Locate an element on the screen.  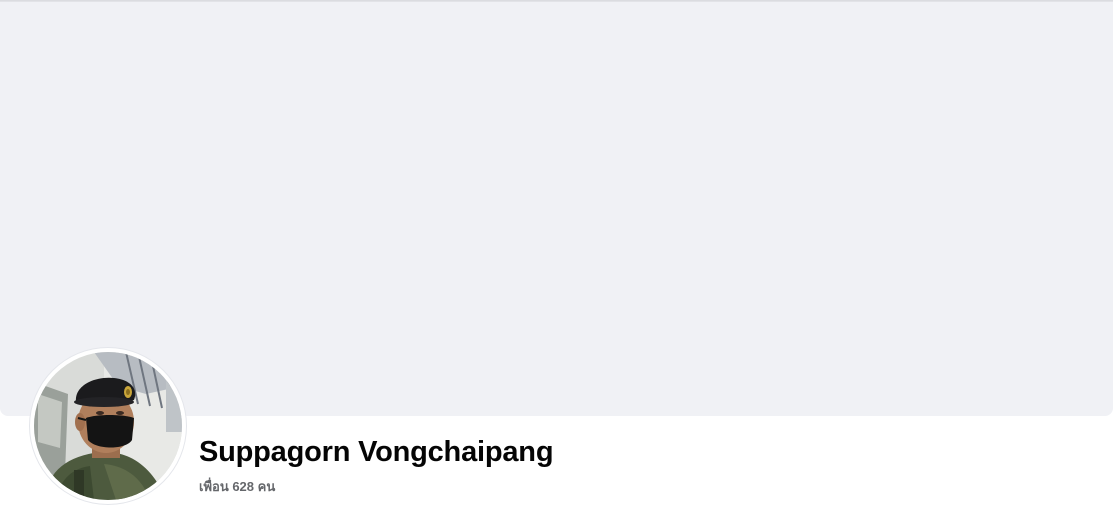
profile-photo-image is located at coordinates (108, 426).